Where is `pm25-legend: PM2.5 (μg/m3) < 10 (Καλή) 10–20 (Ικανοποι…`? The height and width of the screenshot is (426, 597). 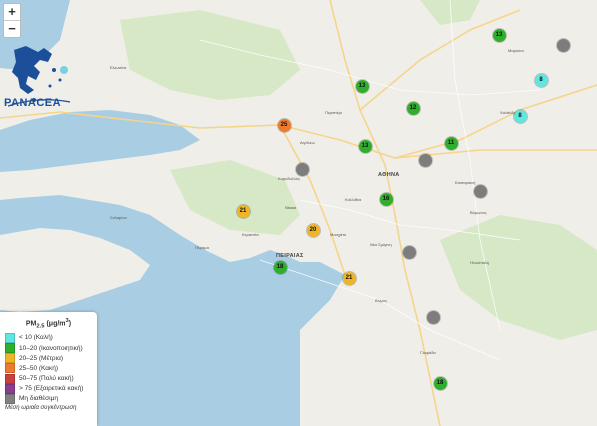
pm25-legend: PM2.5 (μg/m3) < 10 (Καλή) 10–20 (Ικανοποι… is located at coordinates (48, 369).